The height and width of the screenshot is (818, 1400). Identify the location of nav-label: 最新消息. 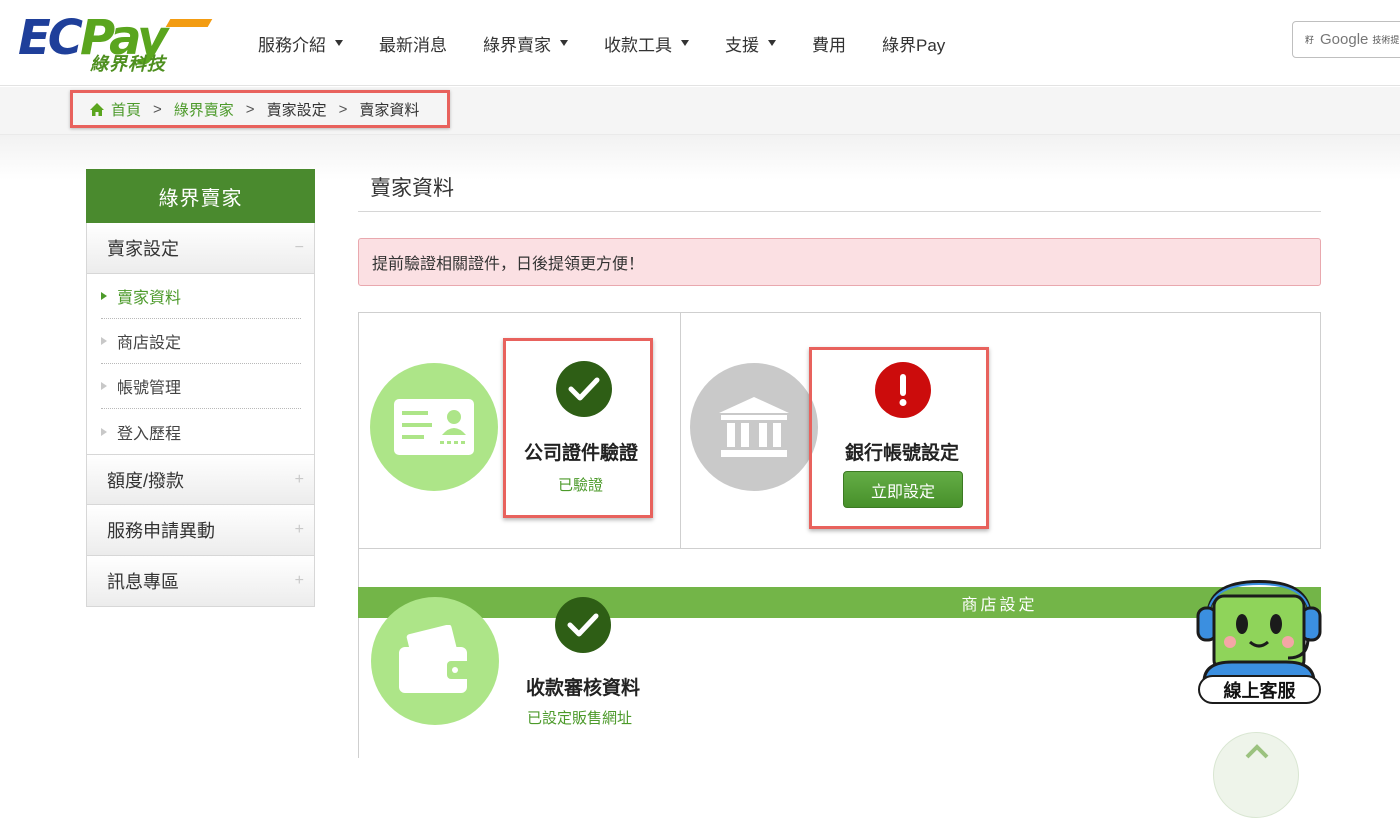
(413, 45).